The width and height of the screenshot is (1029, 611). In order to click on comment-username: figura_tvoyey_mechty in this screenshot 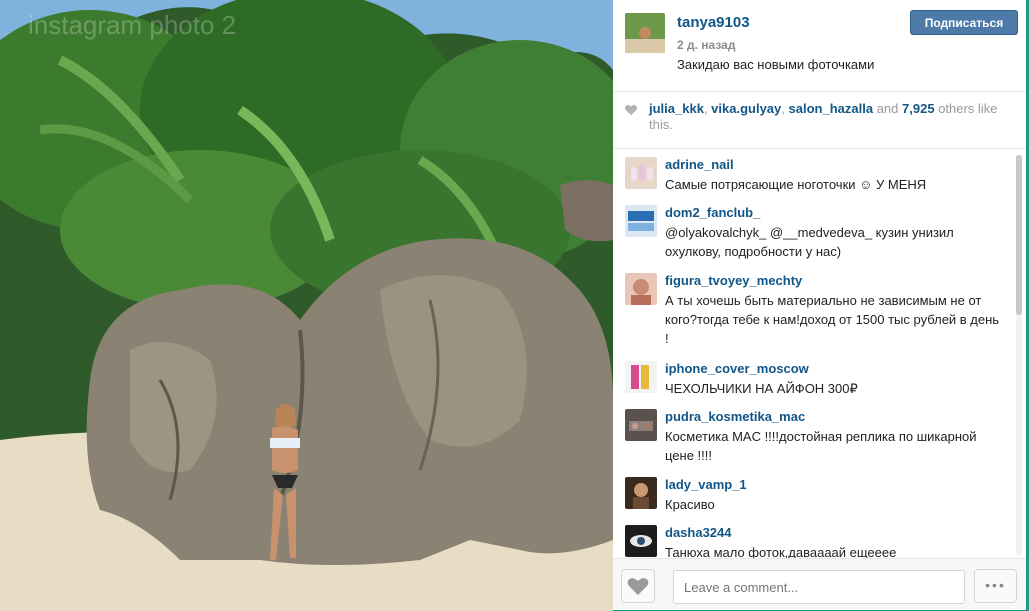, I will do `click(733, 280)`.